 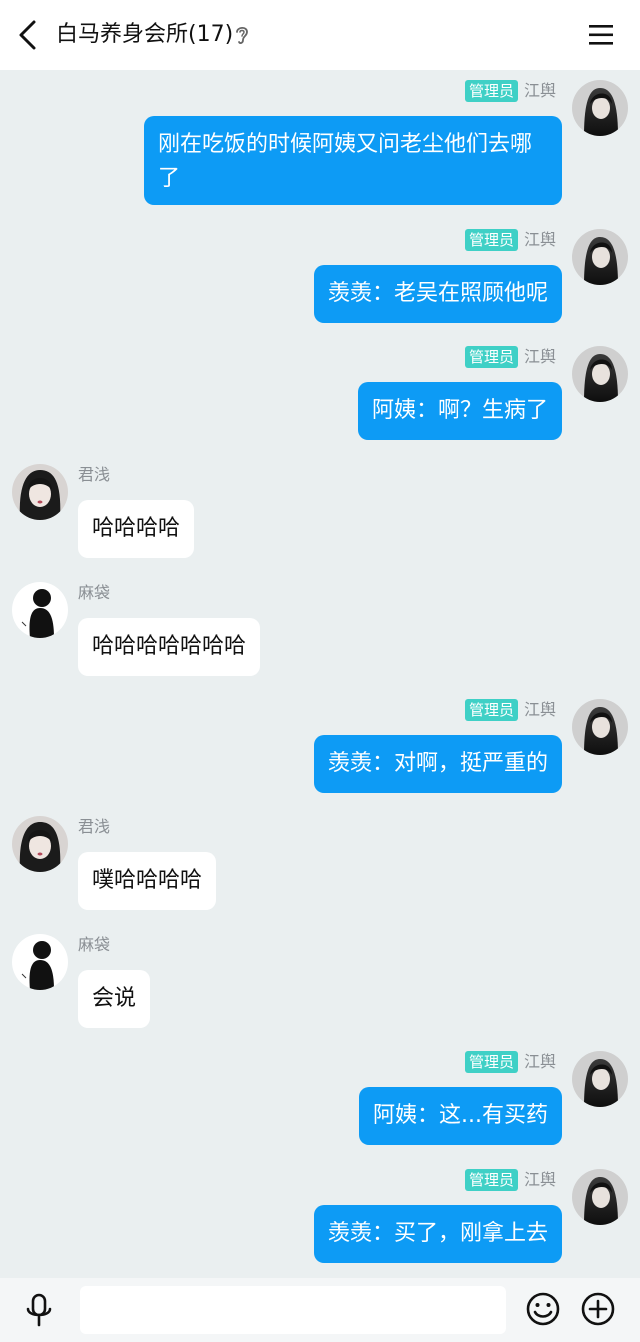 What do you see at coordinates (437, 294) in the screenshot?
I see `message-bubble: 羡羡：老吴在照顾他呢` at bounding box center [437, 294].